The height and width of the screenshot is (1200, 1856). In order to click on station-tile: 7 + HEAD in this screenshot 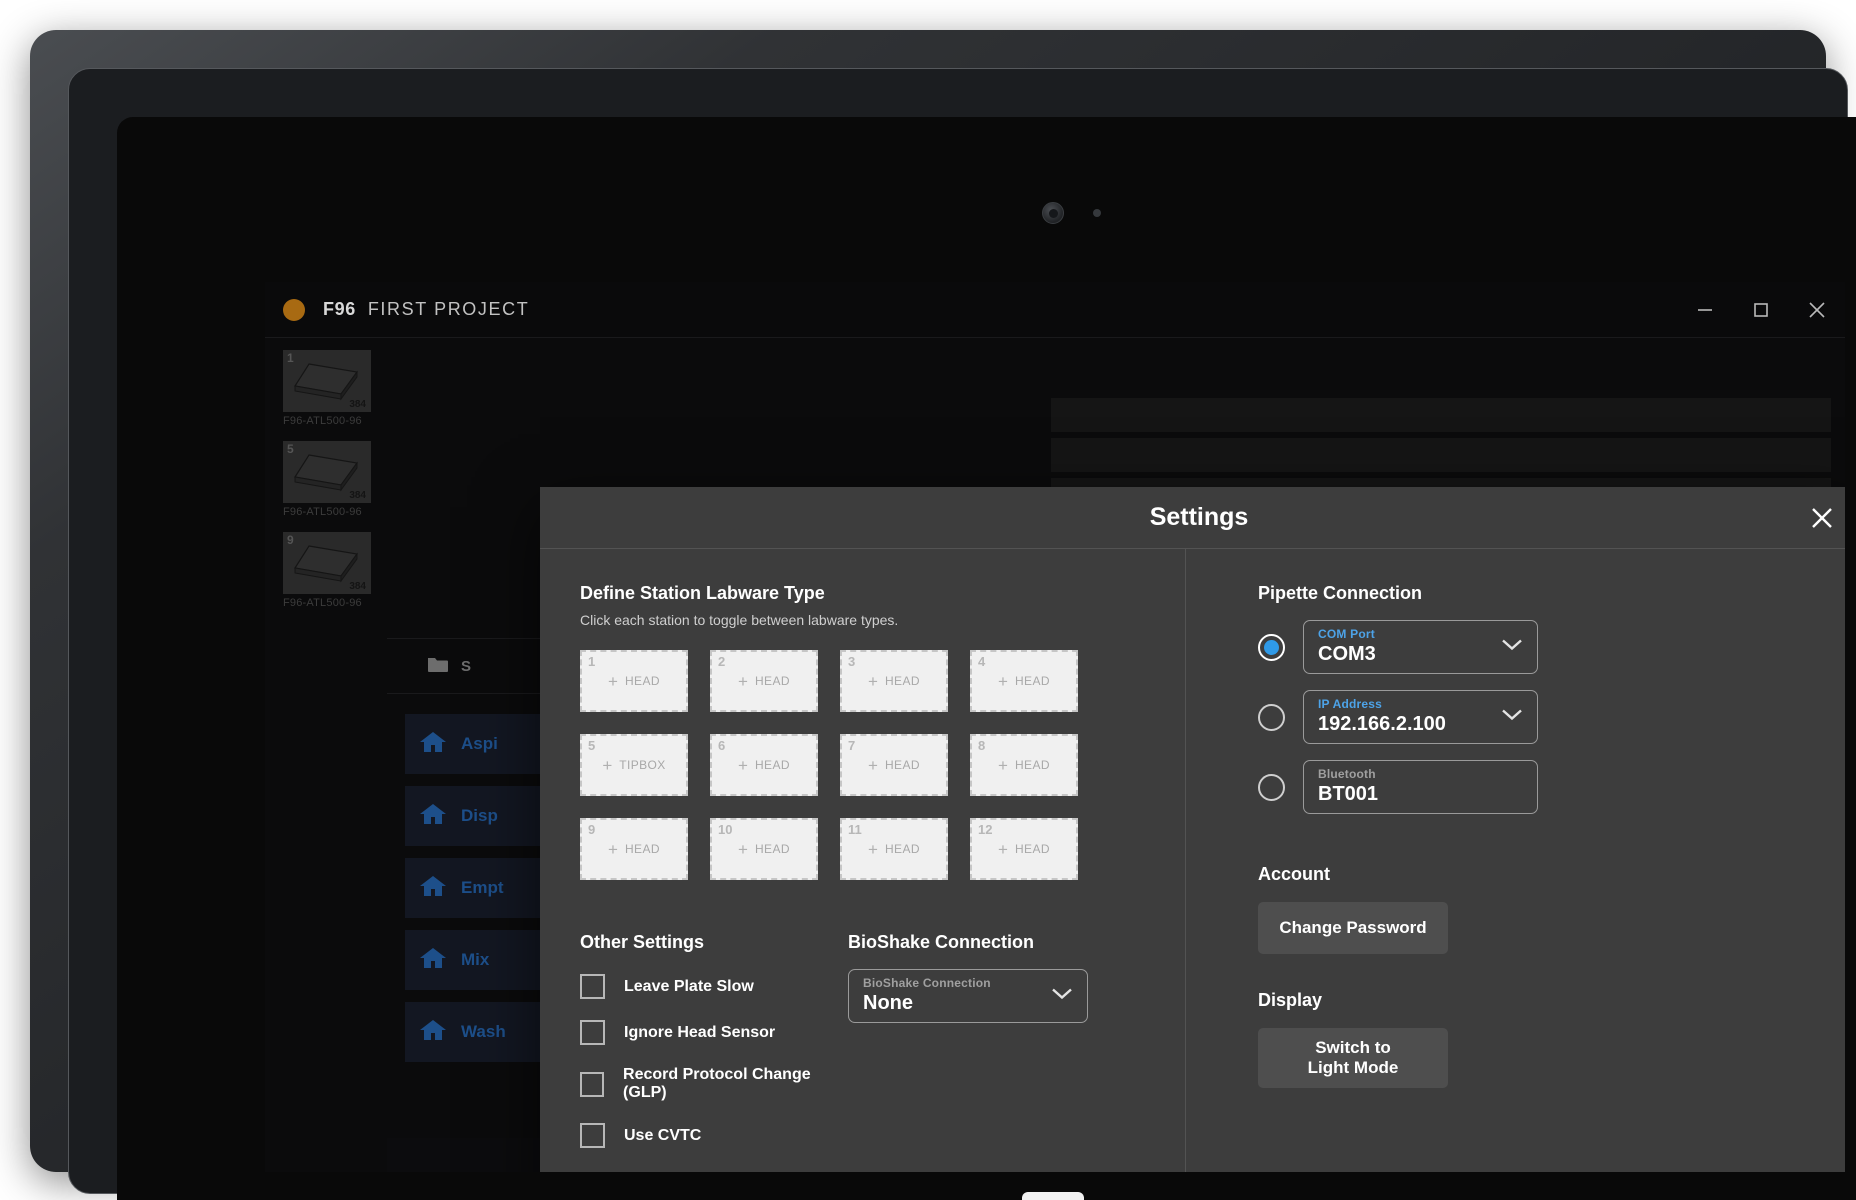, I will do `click(894, 765)`.